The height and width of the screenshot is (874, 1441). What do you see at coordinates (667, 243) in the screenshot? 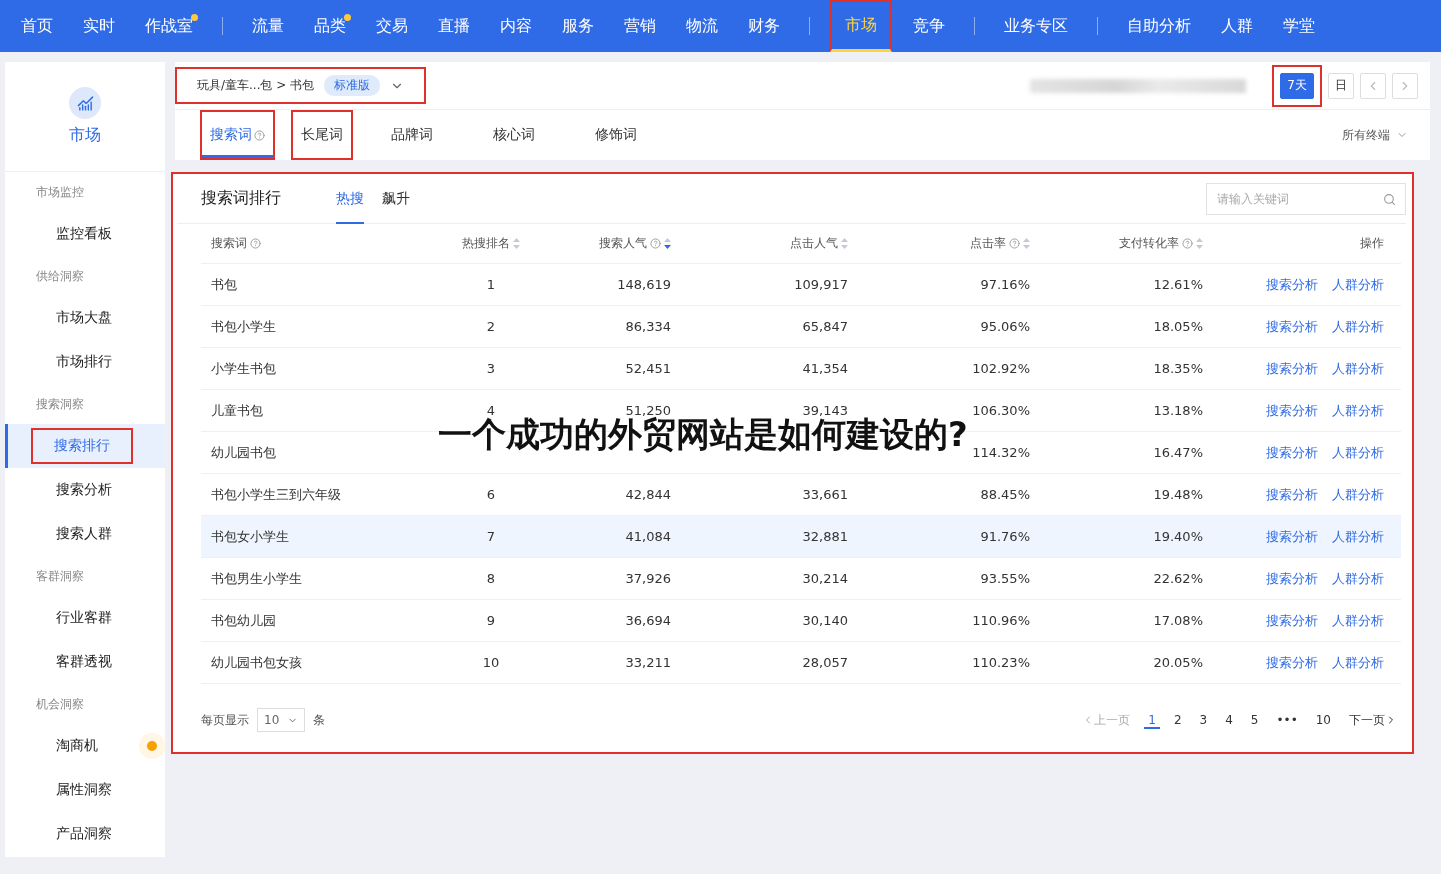
I see `sort-icon` at bounding box center [667, 243].